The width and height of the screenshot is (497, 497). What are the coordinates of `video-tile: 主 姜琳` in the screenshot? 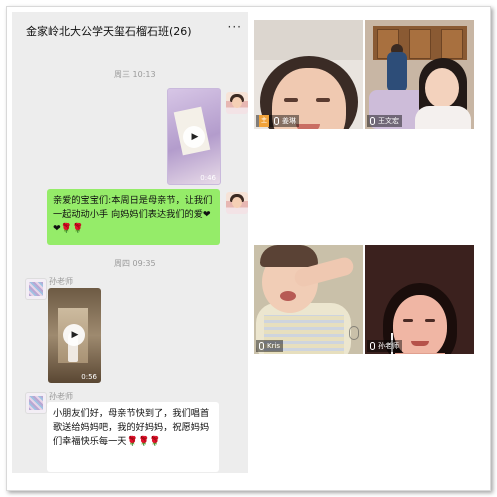 It's located at (308, 74).